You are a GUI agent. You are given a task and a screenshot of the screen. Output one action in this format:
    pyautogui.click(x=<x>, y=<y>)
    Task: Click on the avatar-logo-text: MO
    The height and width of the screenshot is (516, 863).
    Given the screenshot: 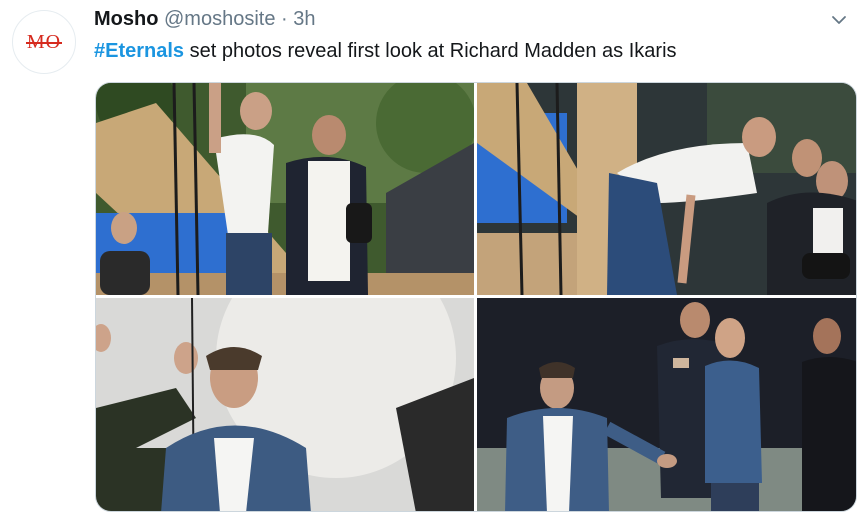 What is the action you would take?
    pyautogui.click(x=44, y=41)
    